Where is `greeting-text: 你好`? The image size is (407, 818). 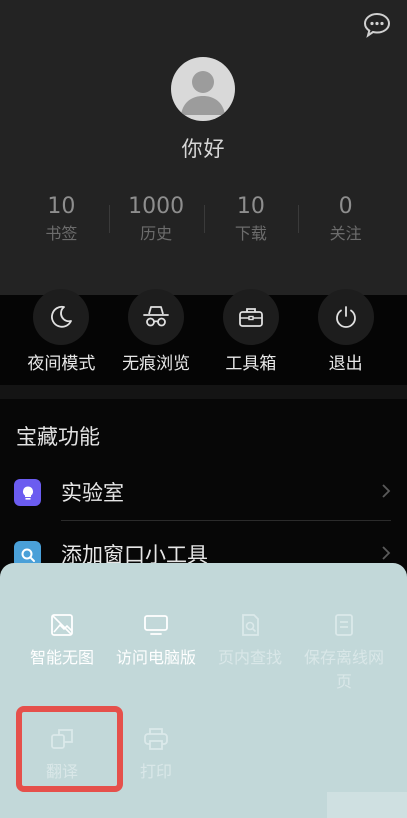
greeting-text: 你好 is located at coordinates (203, 149).